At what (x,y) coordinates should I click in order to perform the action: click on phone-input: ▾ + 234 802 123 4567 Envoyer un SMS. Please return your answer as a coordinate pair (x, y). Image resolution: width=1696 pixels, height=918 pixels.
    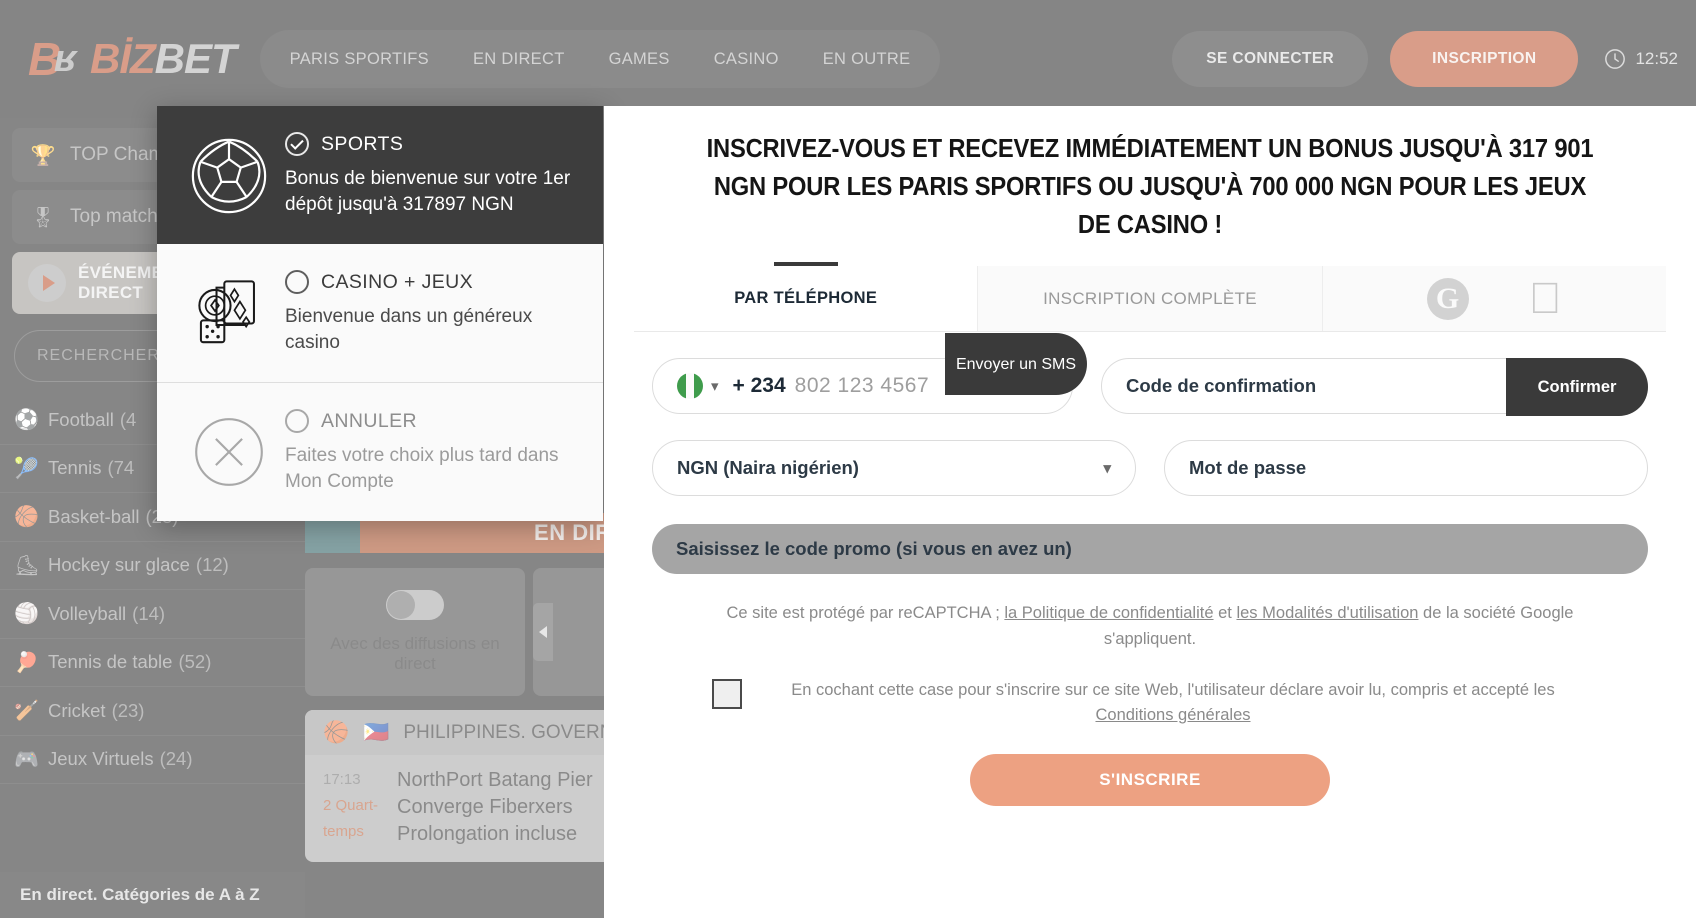
    Looking at the image, I should click on (869, 373).